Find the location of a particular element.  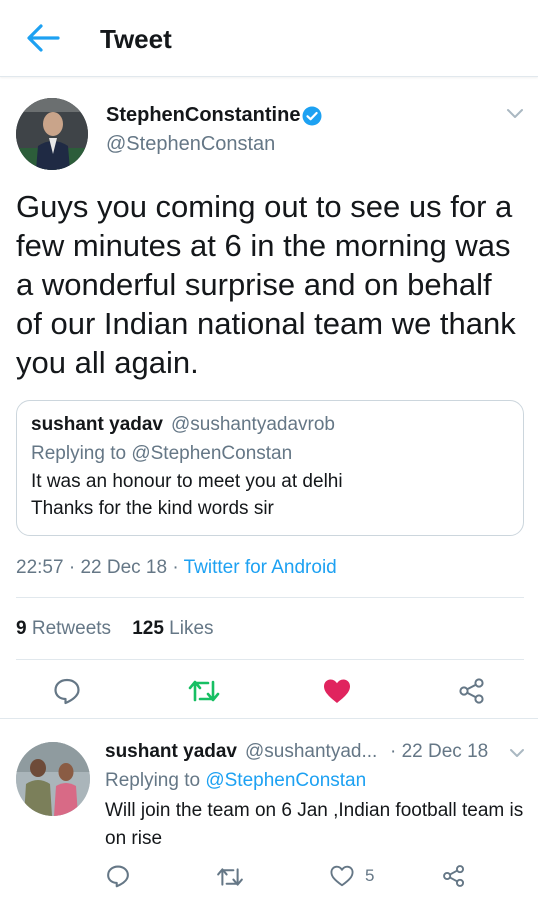

tweet-meta: 22:57 · 22 Dec 18 · Twitter for Android is located at coordinates (176, 568).